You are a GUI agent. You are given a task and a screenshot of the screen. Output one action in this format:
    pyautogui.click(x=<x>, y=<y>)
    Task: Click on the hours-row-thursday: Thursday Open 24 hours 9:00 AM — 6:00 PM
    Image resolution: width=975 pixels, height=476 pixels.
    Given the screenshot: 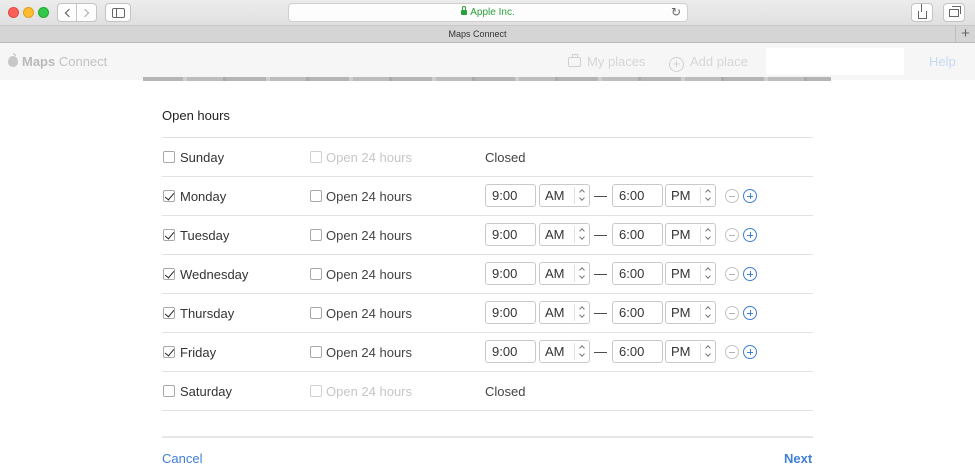 What is the action you would take?
    pyautogui.click(x=487, y=313)
    